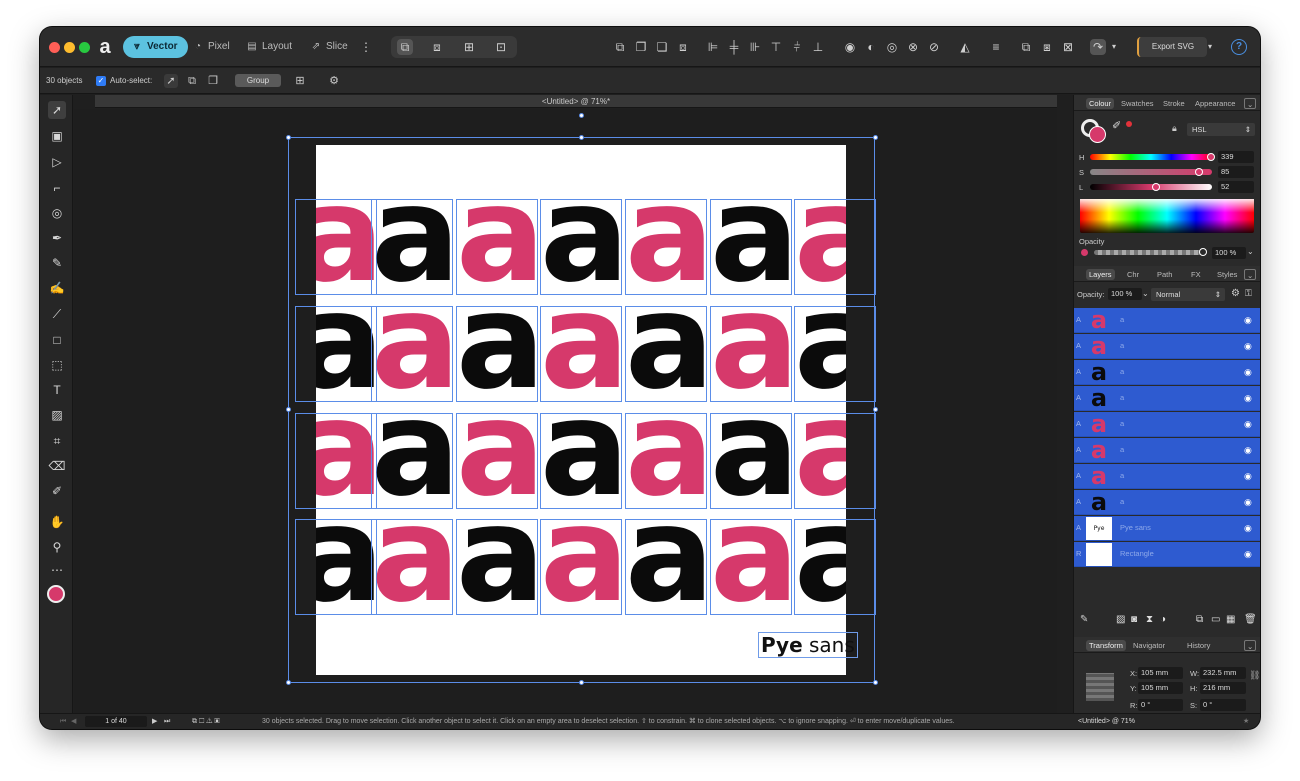 Image resolution: width=1300 pixels, height=781 pixels. I want to click on document-tab: <Untitled> @ 71%*, so click(576, 101).